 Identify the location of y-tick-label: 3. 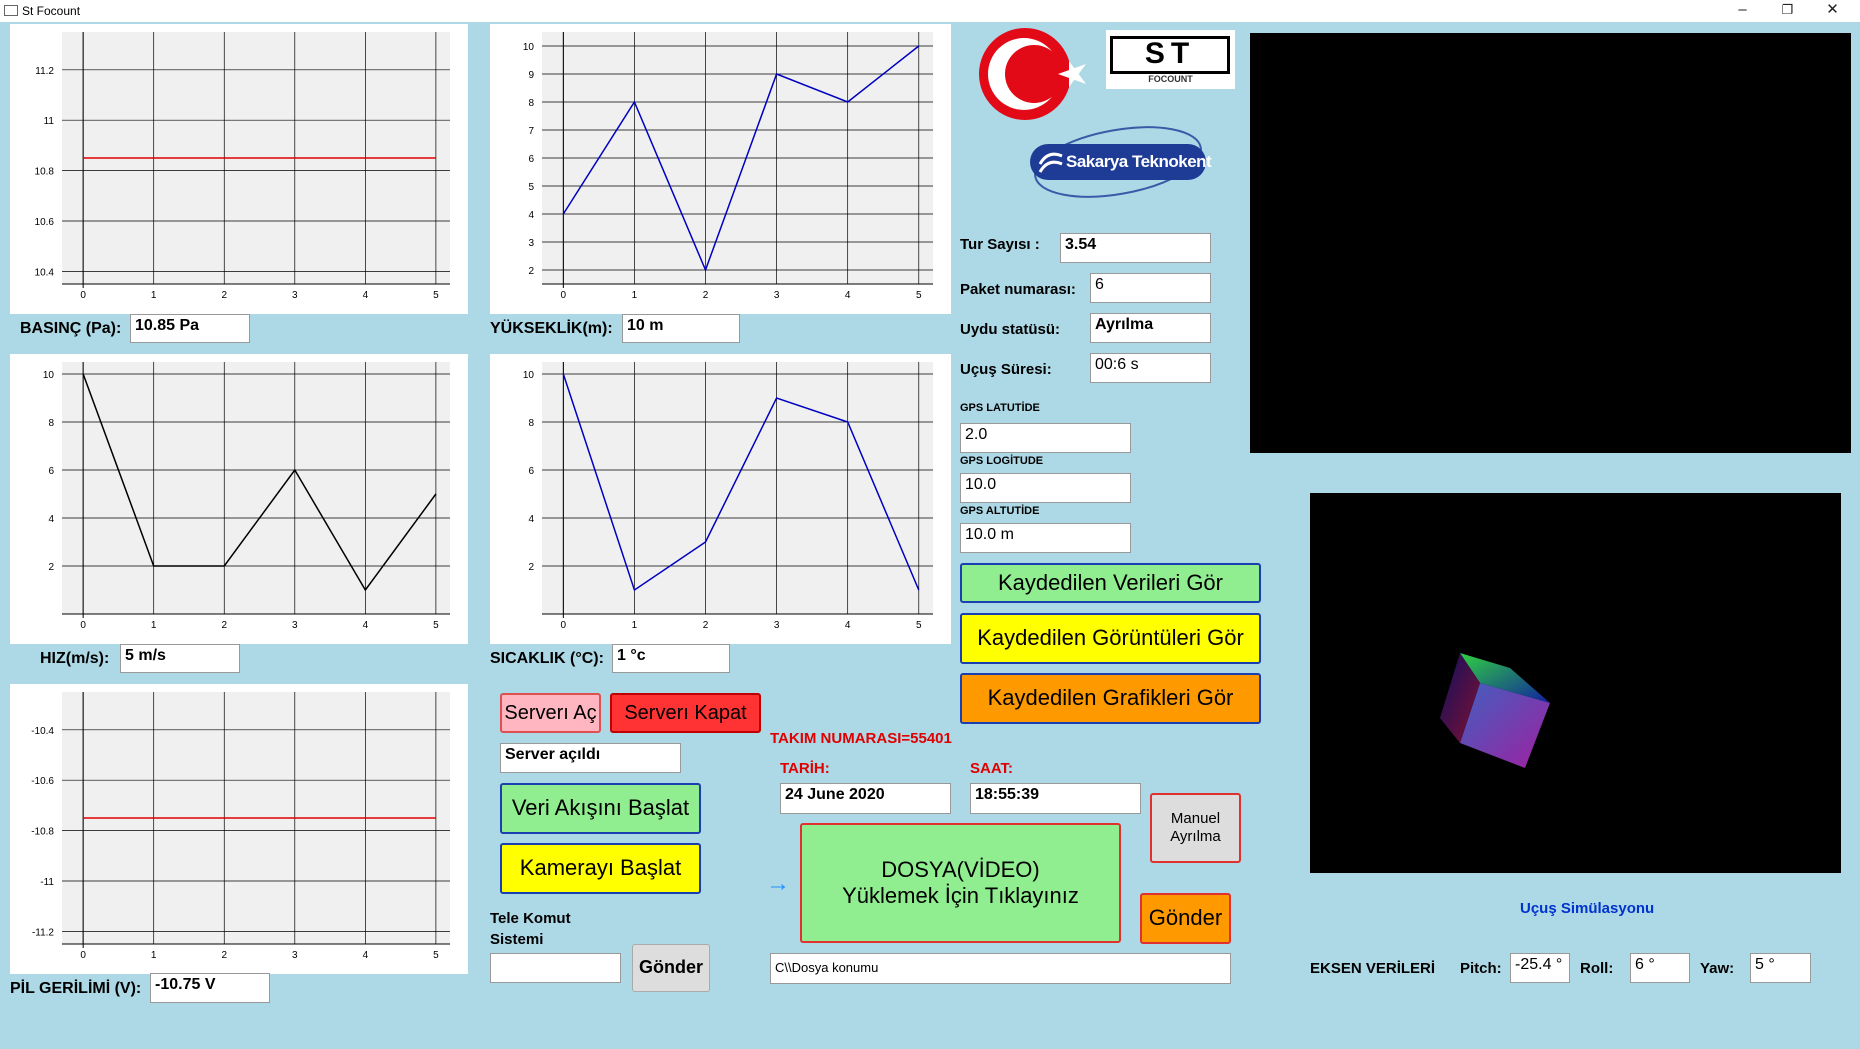
(531, 243).